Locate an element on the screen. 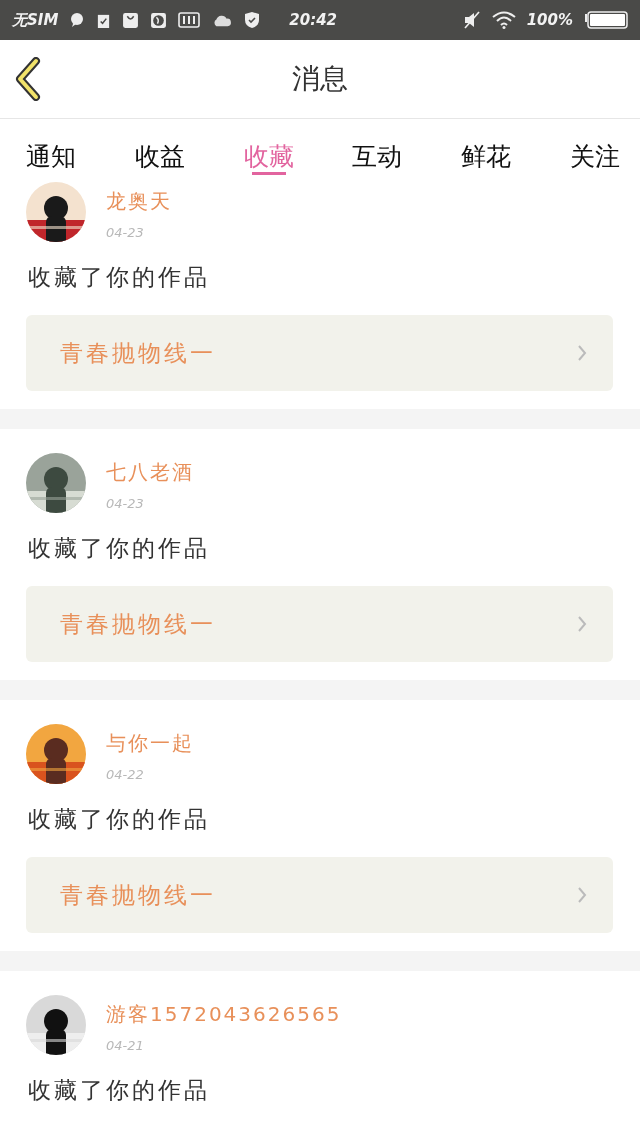  user-name: 七八老酒 is located at coordinates (150, 472).